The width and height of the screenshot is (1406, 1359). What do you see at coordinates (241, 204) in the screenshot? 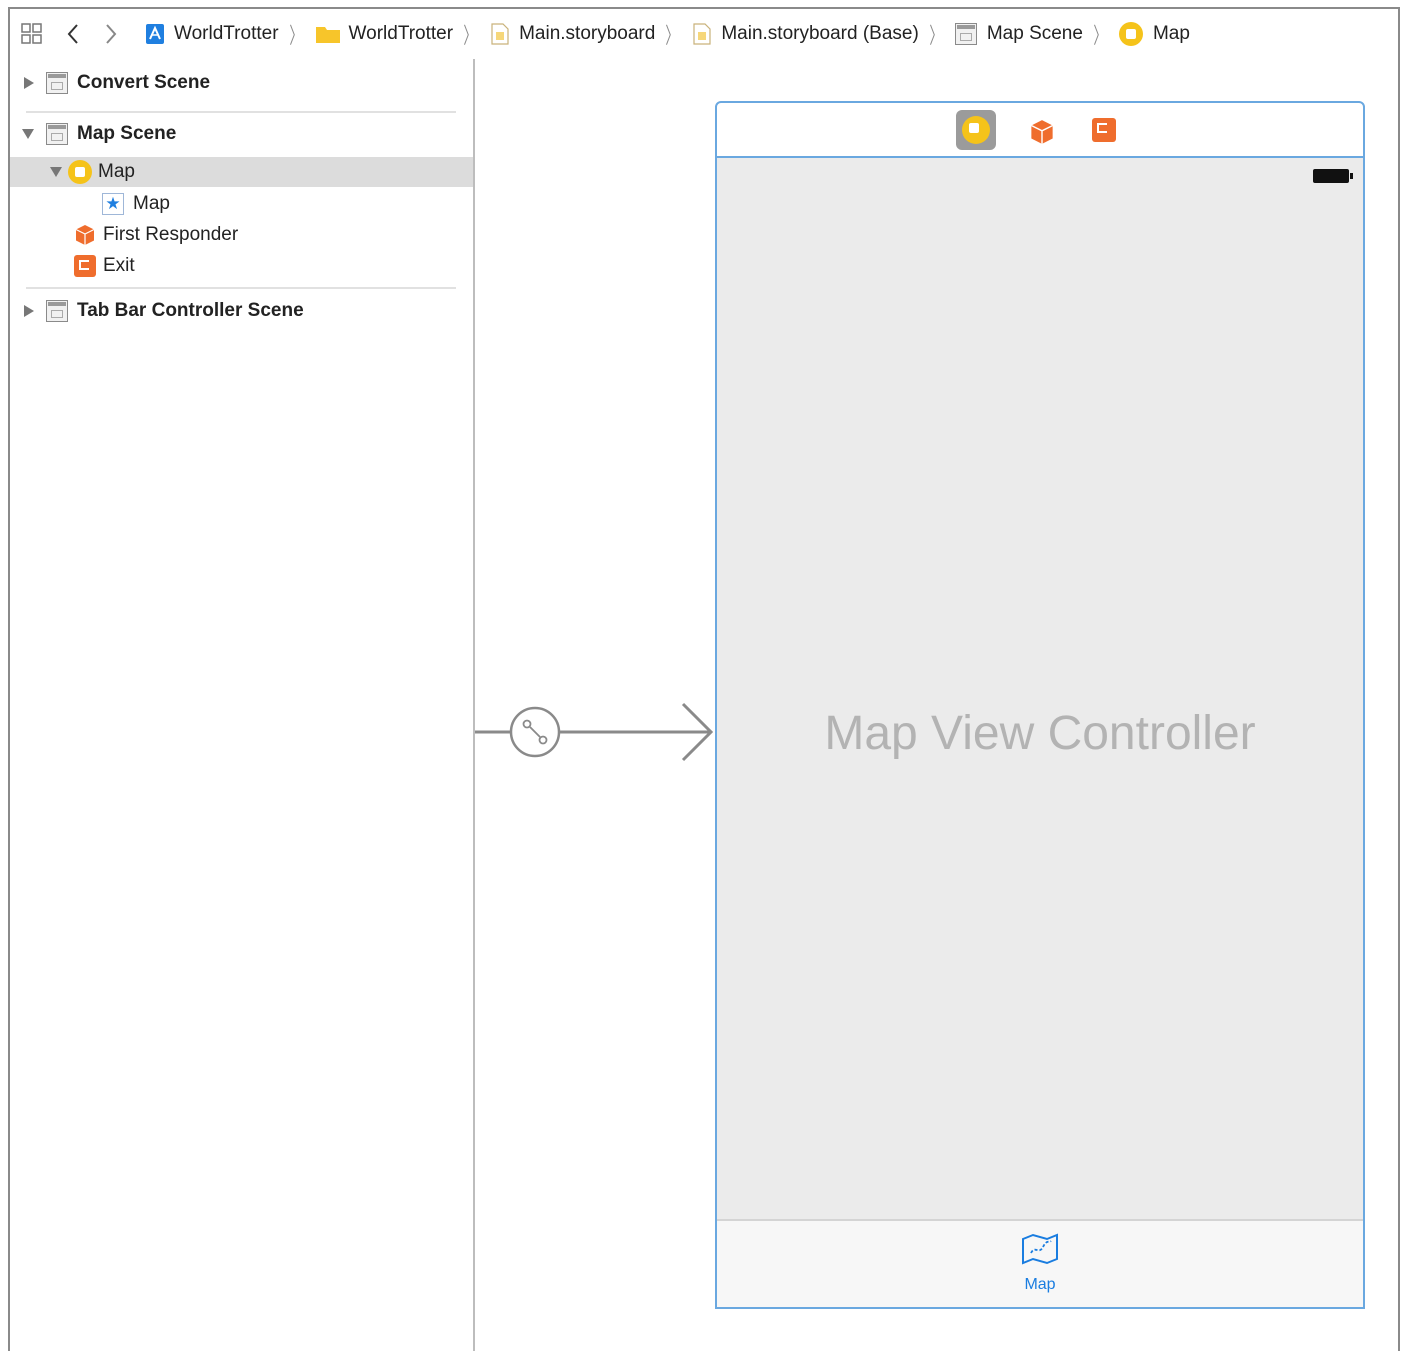
I see `outline-item-map-tab-bar-item: ★ Map` at bounding box center [241, 204].